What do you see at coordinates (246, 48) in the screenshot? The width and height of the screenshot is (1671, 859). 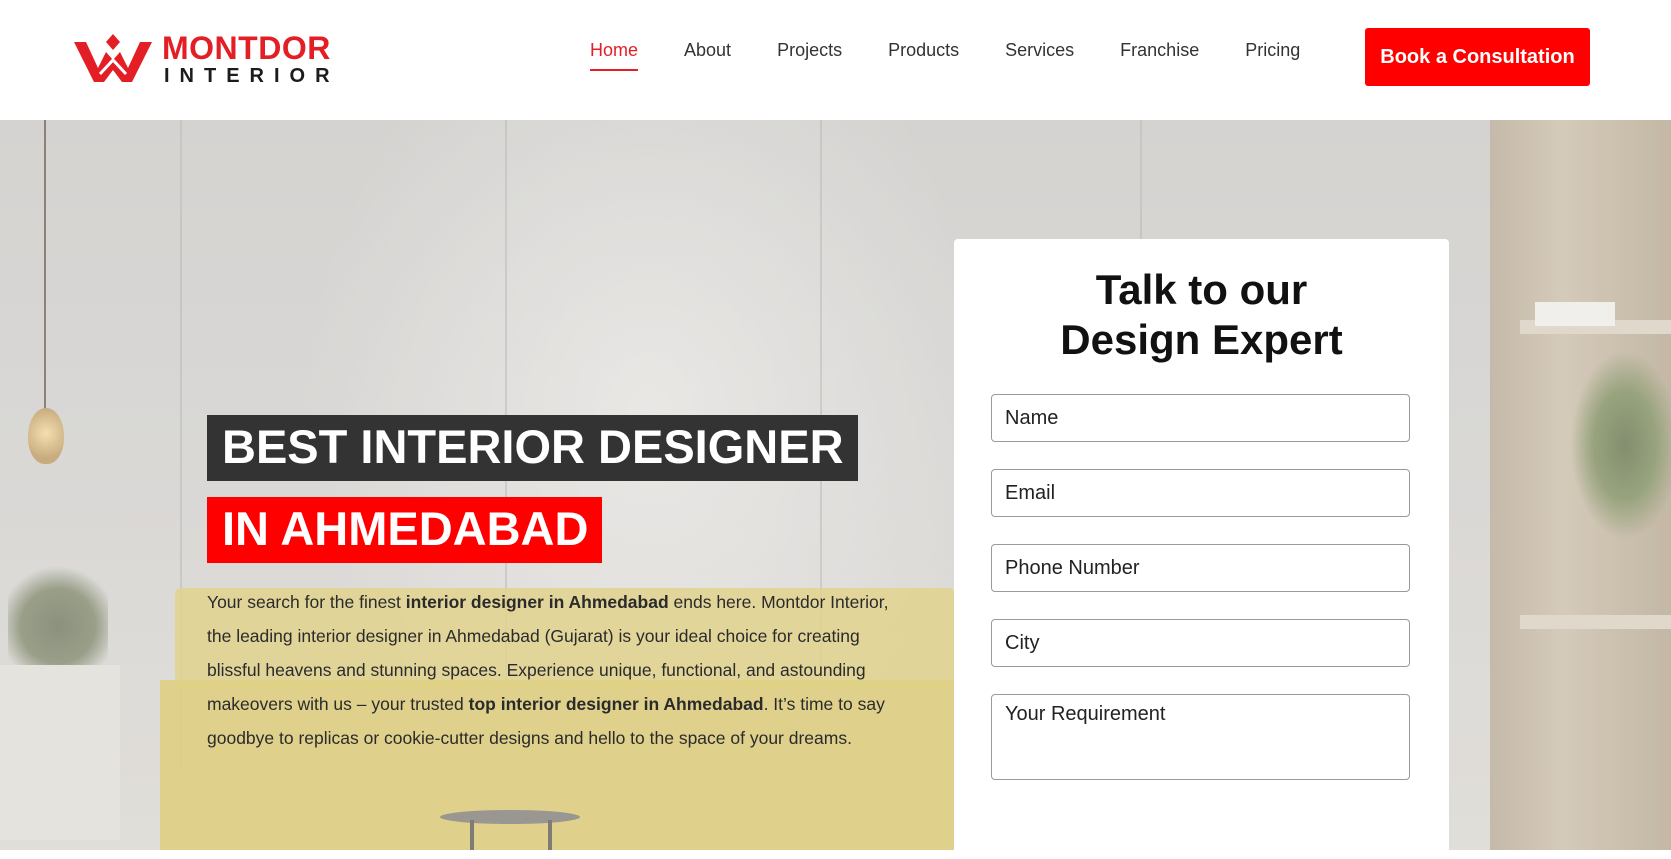 I see `logo-name: MONTDOR` at bounding box center [246, 48].